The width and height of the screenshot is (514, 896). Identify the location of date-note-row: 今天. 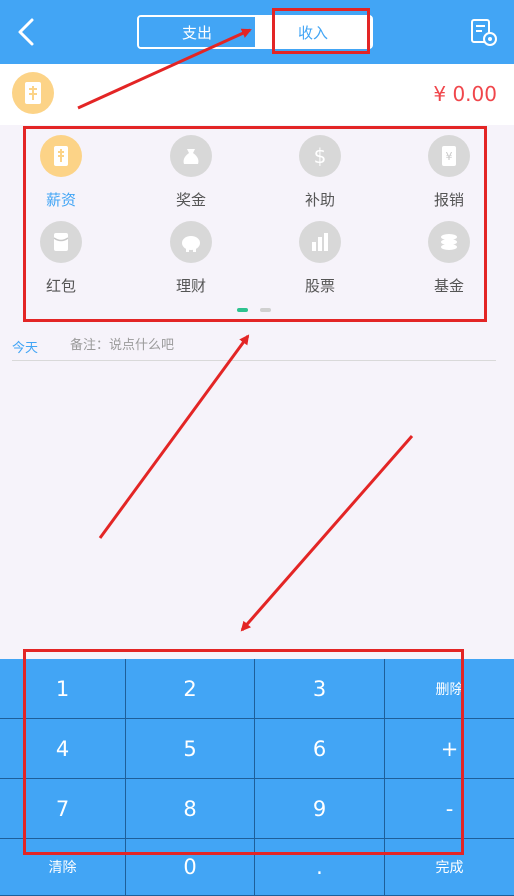
(254, 348).